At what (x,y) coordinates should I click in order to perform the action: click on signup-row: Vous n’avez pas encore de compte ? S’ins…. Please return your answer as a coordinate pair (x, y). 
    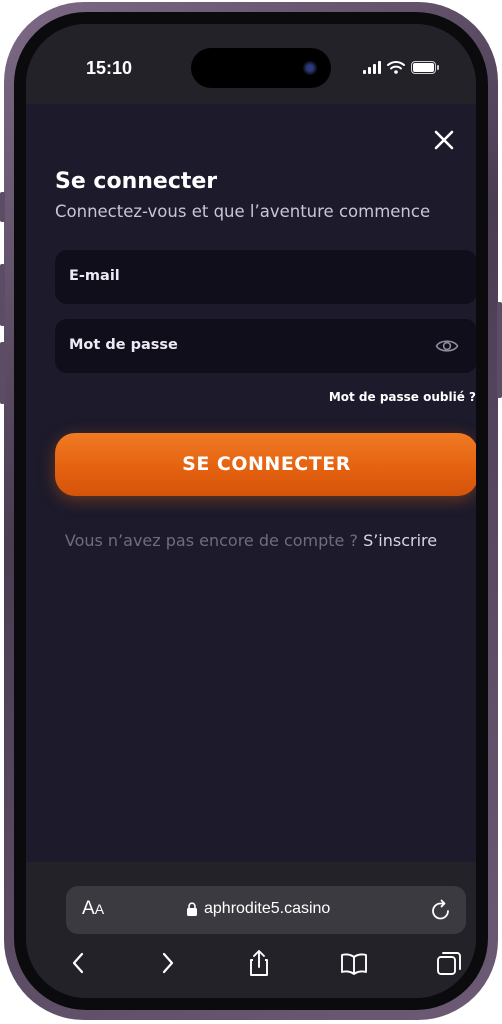
    Looking at the image, I should click on (251, 540).